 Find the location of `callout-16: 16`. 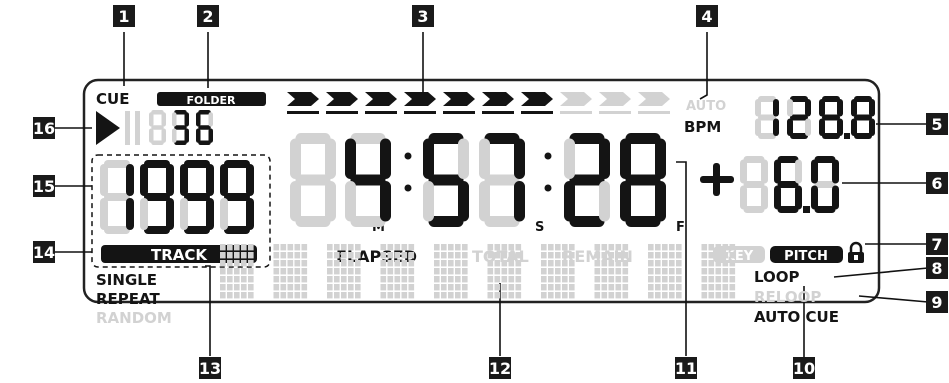

callout-16: 16 is located at coordinates (44, 128).